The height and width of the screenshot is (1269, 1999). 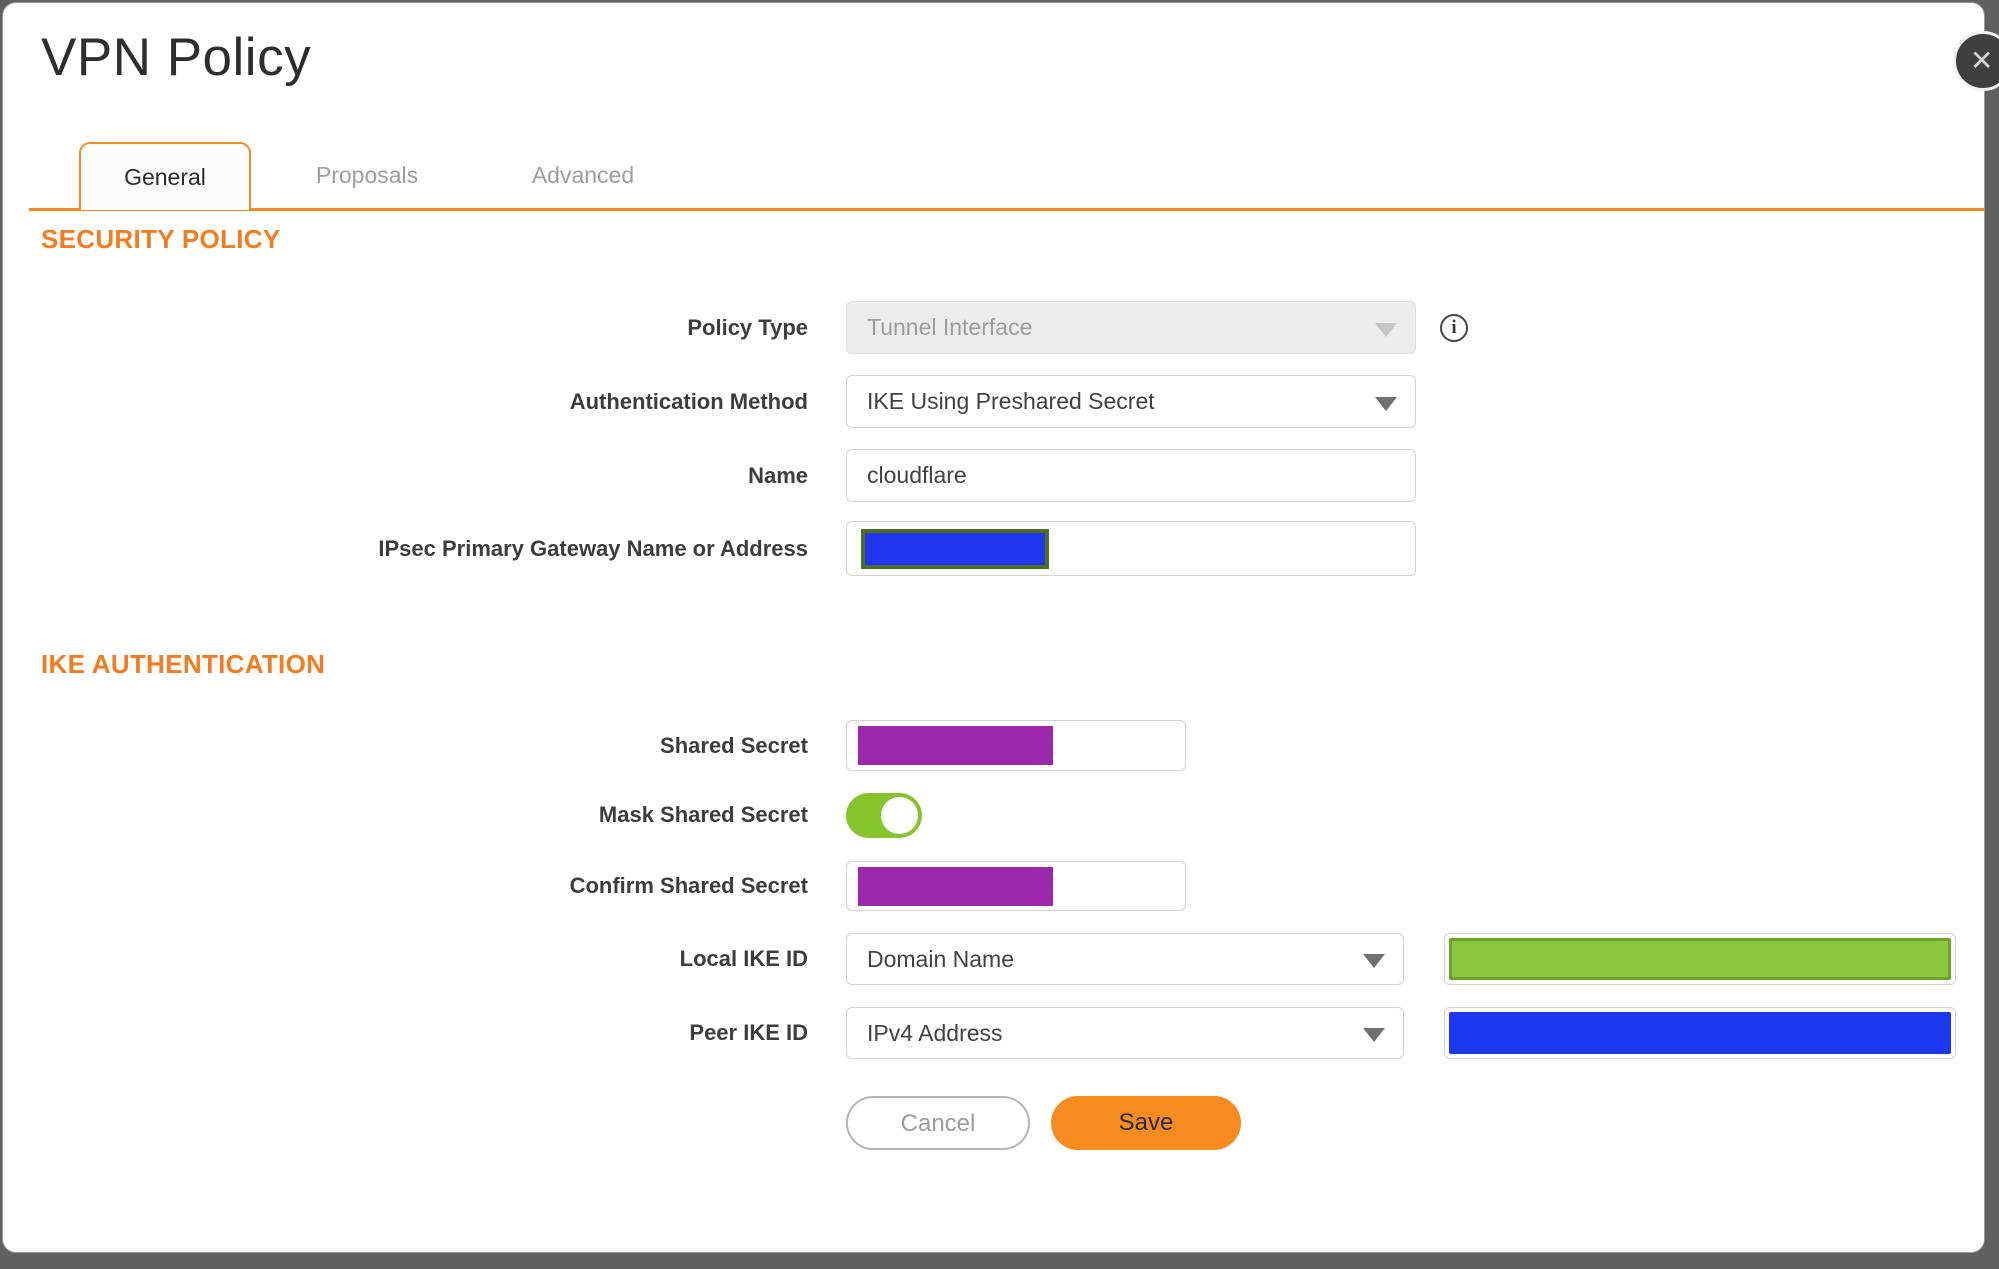 I want to click on close-icon: ✕, so click(x=1982, y=60).